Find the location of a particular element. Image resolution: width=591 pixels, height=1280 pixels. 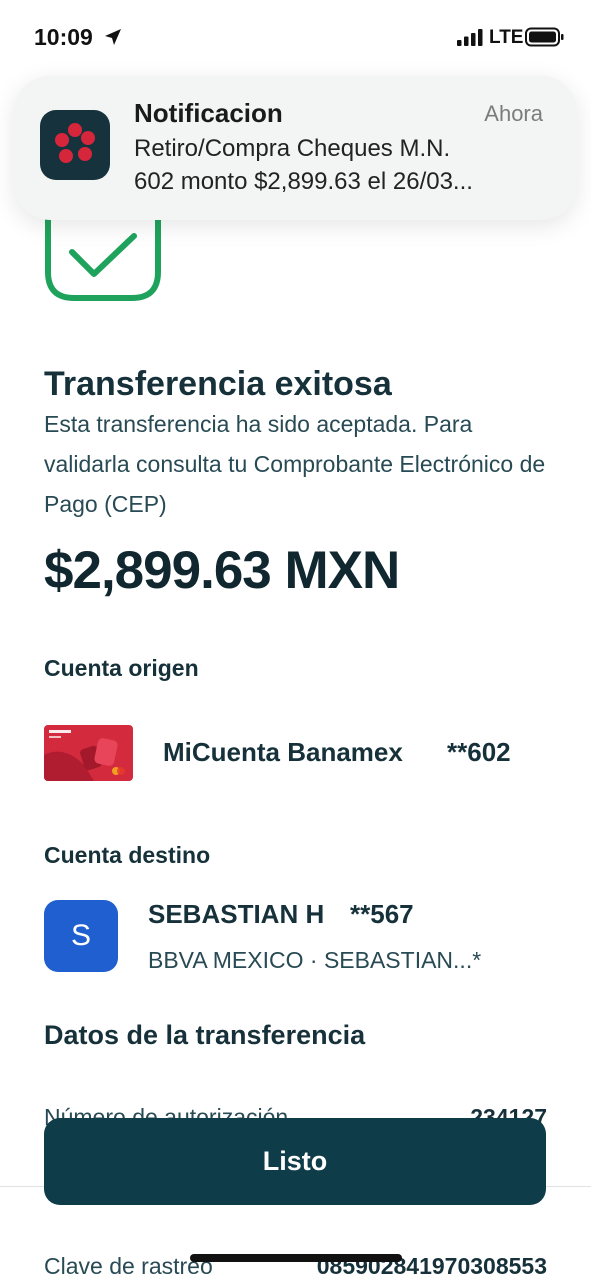

status-time: 10:09 is located at coordinates (63, 37).